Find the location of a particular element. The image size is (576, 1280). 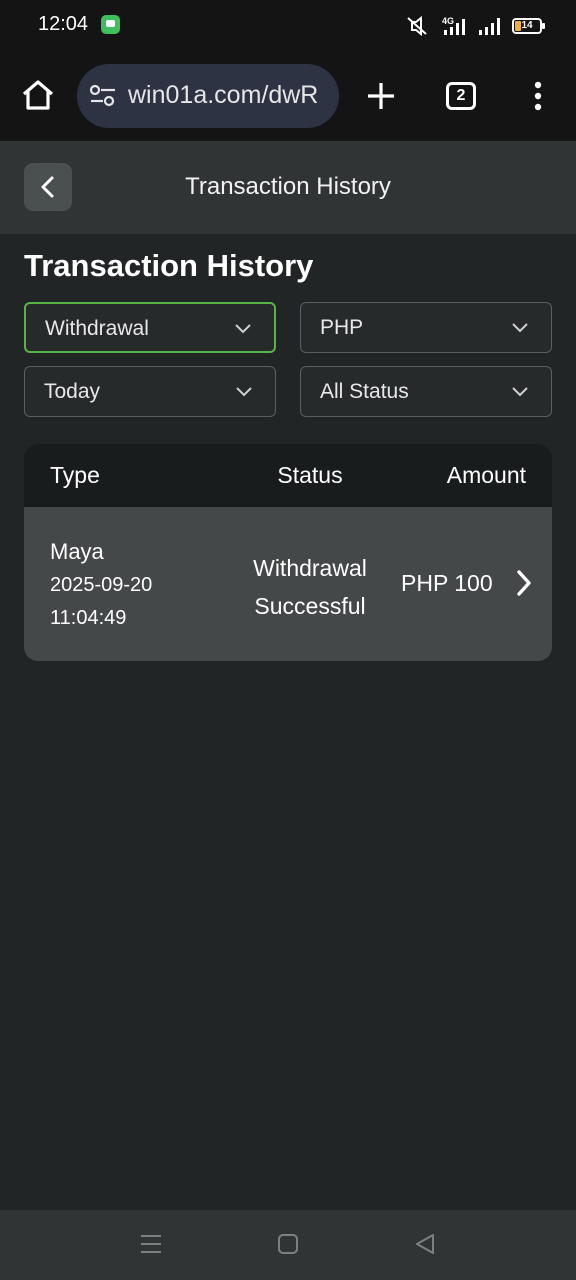

message-icon is located at coordinates (110, 24).